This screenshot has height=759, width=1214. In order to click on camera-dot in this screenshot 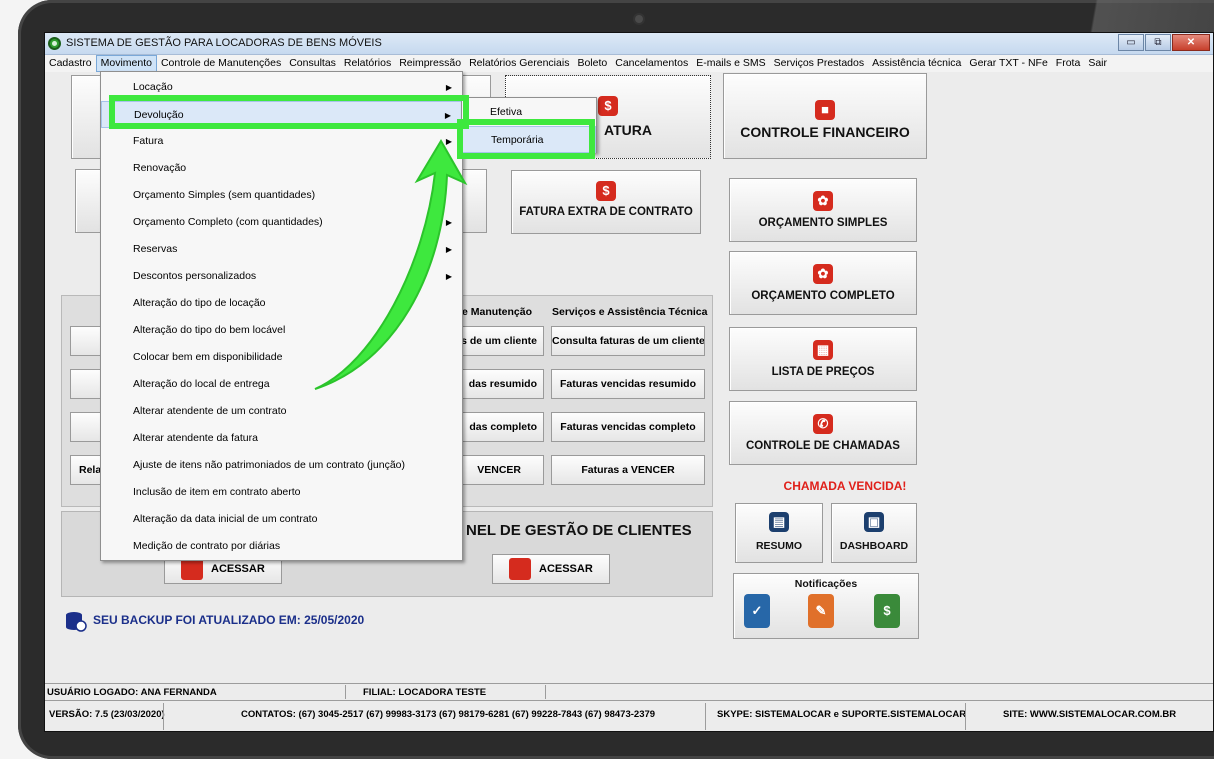, I will do `click(639, 19)`.